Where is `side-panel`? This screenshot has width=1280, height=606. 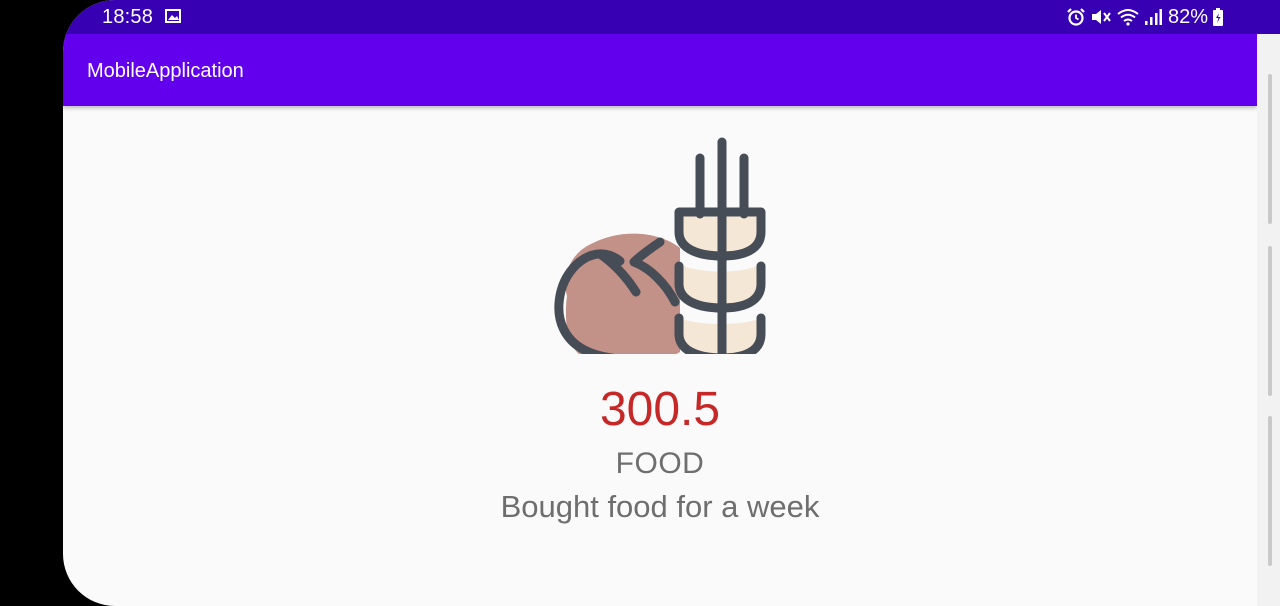
side-panel is located at coordinates (1268, 320).